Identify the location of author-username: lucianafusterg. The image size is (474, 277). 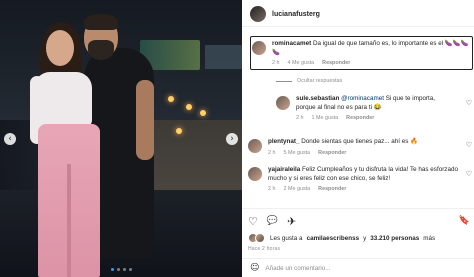
(296, 14).